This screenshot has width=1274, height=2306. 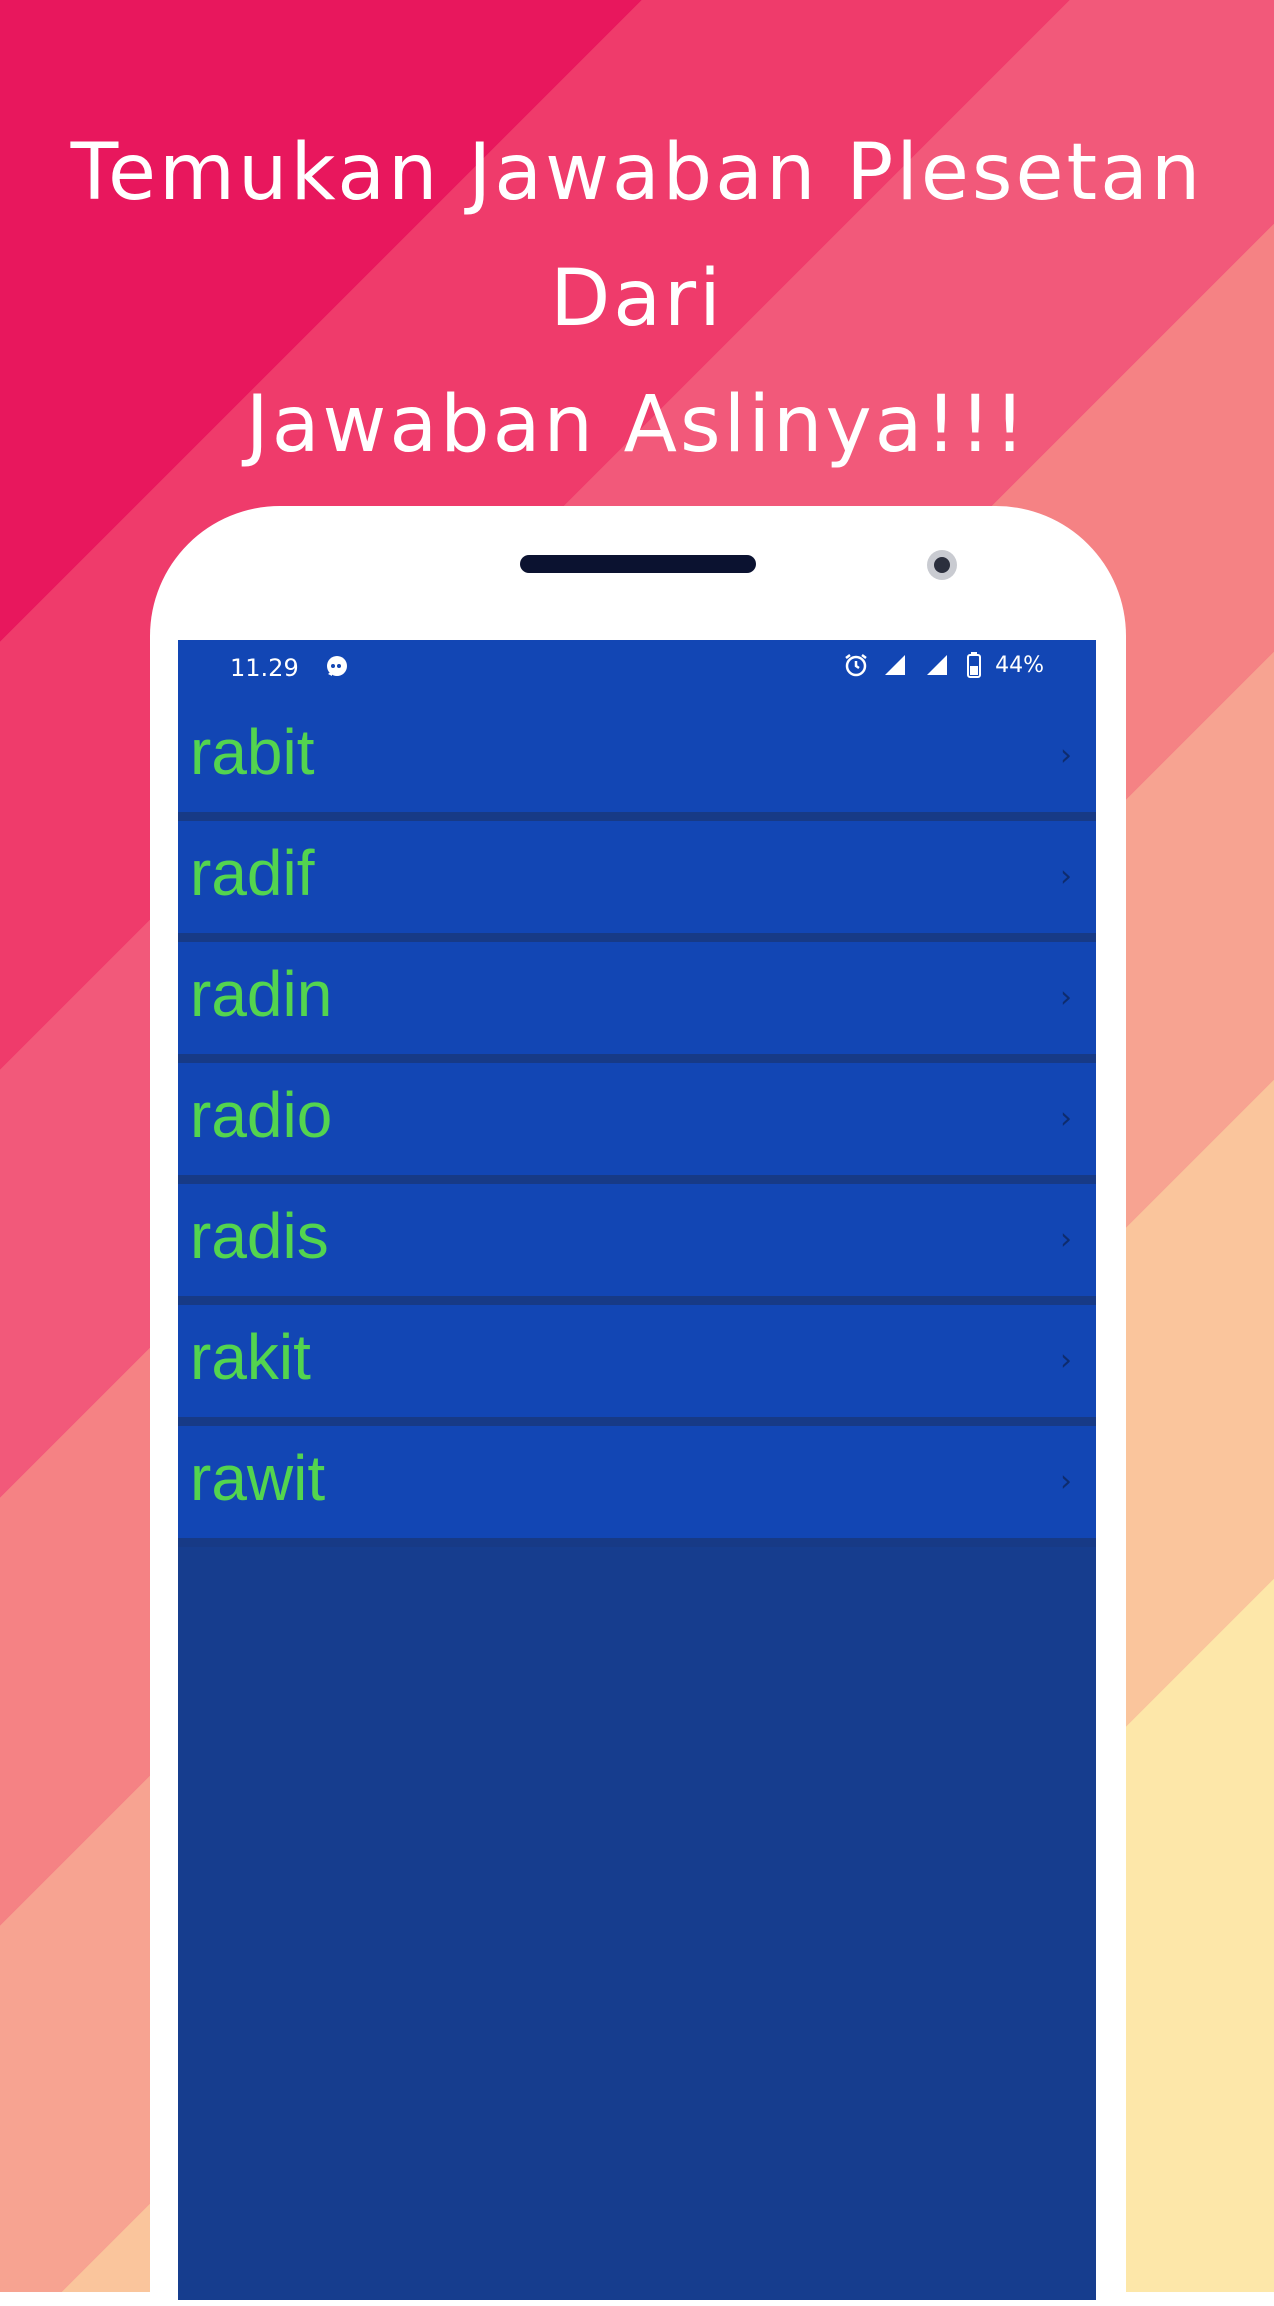 I want to click on headline-line-2: Jawaban Aslinya!!!, so click(x=637, y=425).